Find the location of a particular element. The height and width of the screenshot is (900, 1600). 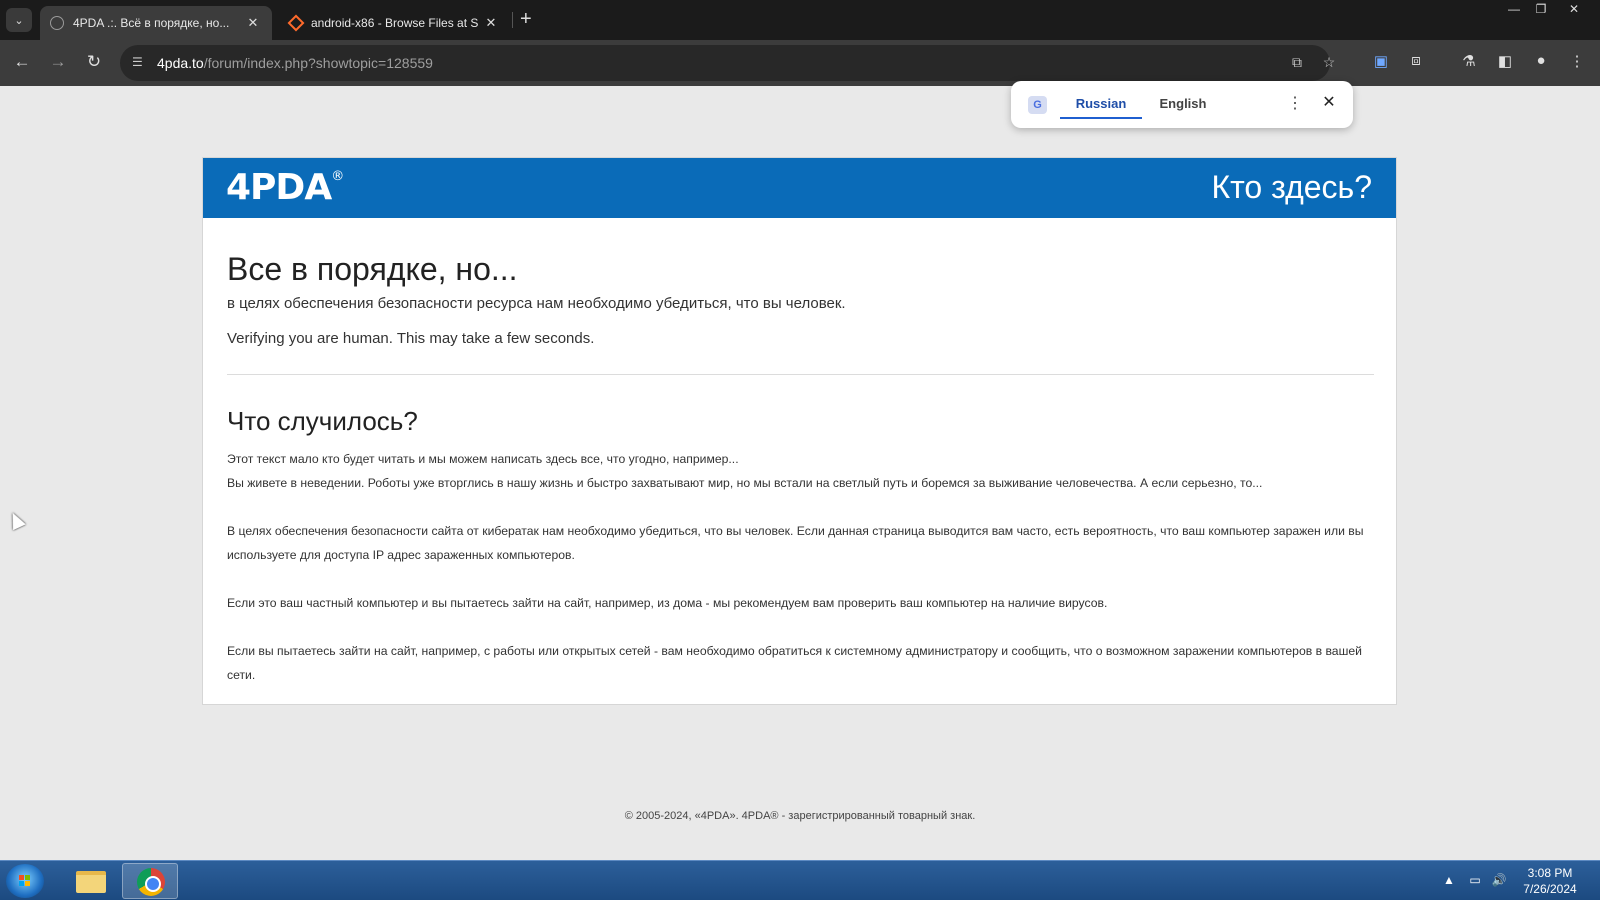

network-icon: ▭ is located at coordinates (1475, 880).